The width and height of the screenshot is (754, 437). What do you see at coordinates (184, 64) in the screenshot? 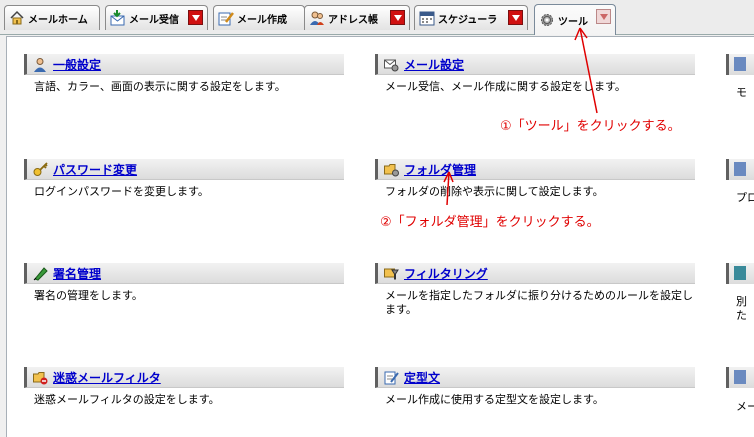
I see `settings-item-header: 一般設定` at bounding box center [184, 64].